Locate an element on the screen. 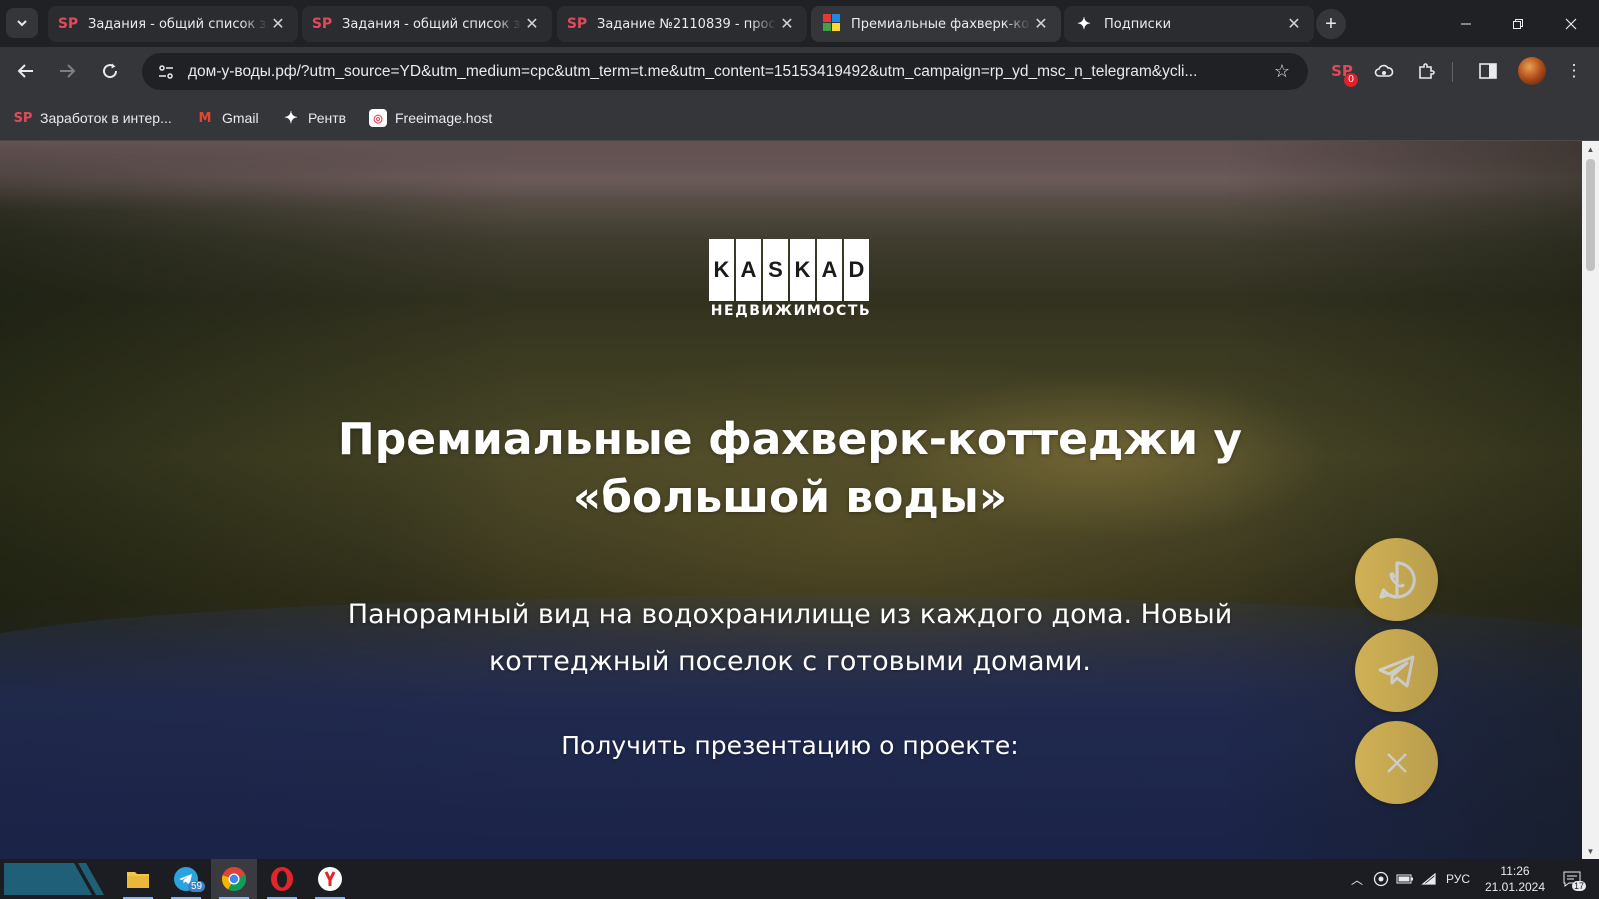  tab-1: SP Задания - общий список за ✕ is located at coordinates (173, 24).